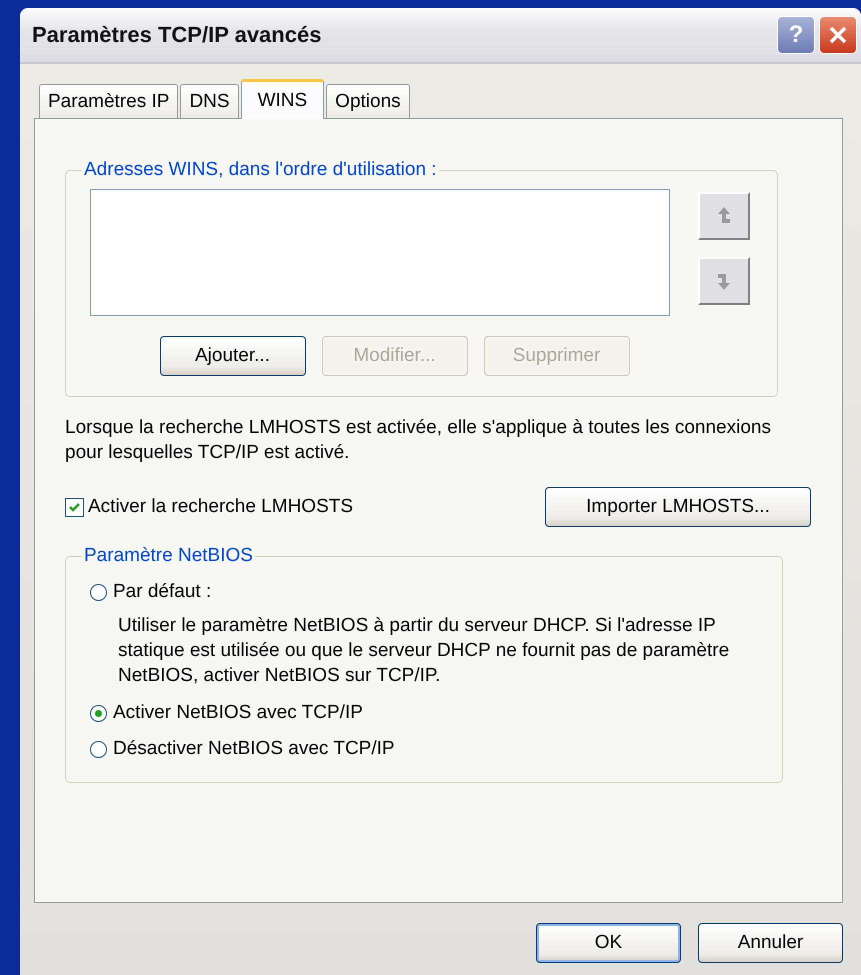 This screenshot has height=975, width=861. I want to click on dialog-button: Annuler, so click(770, 943).